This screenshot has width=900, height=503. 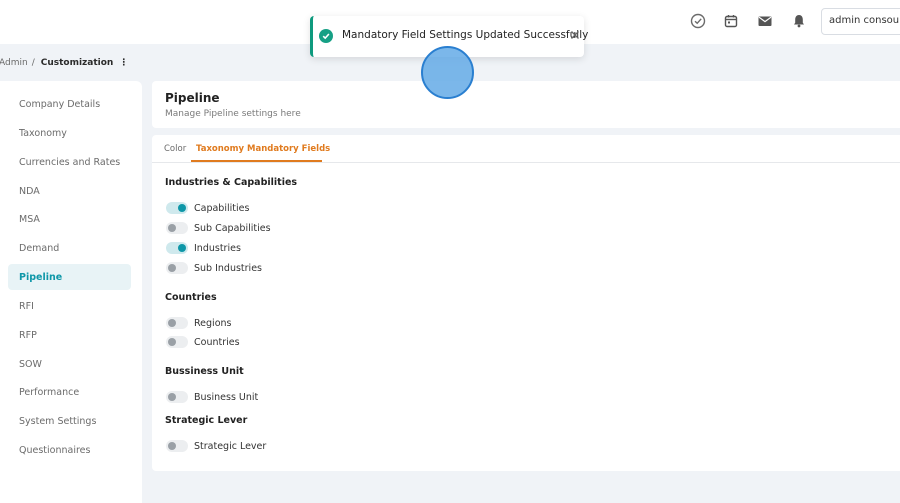 What do you see at coordinates (69, 191) in the screenshot?
I see `sidebar-item-nda: NDA` at bounding box center [69, 191].